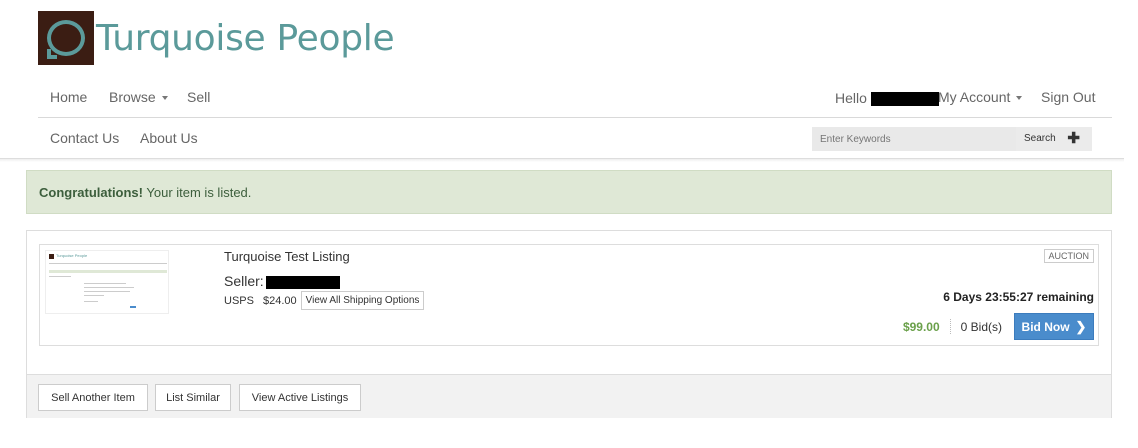 The width and height of the screenshot is (1138, 448). Describe the element at coordinates (197, 192) in the screenshot. I see `alert-message: Your item is listed.` at that location.